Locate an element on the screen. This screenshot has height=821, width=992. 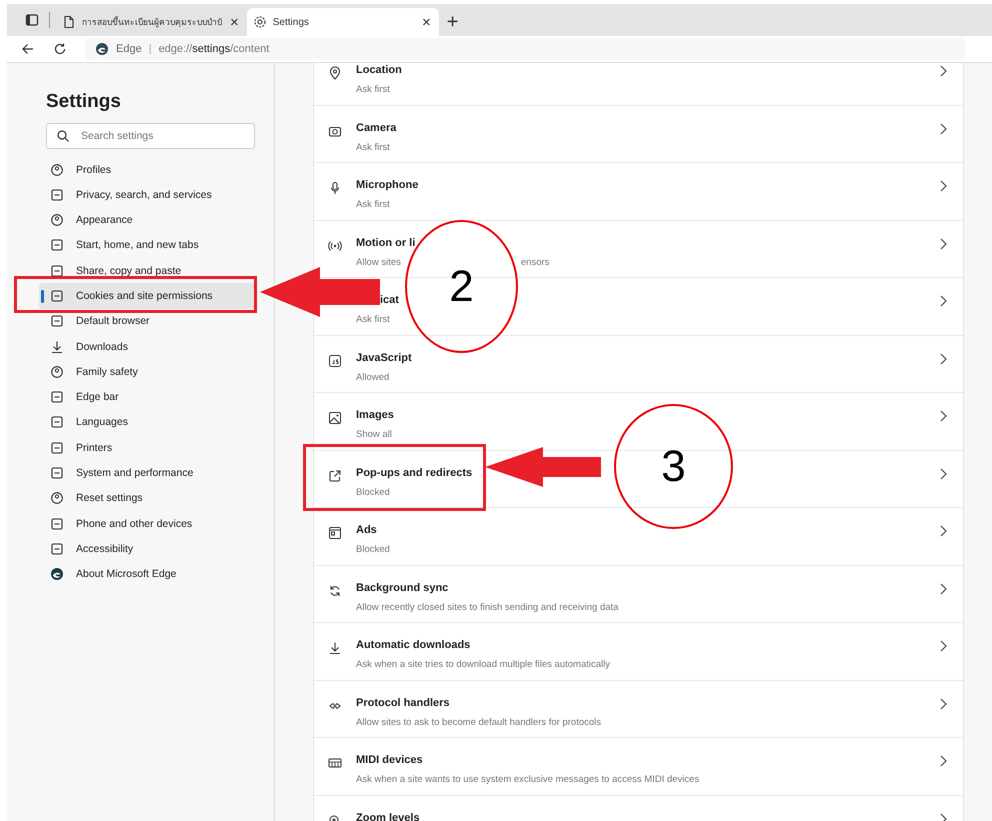
ads-icon is located at coordinates (335, 533).